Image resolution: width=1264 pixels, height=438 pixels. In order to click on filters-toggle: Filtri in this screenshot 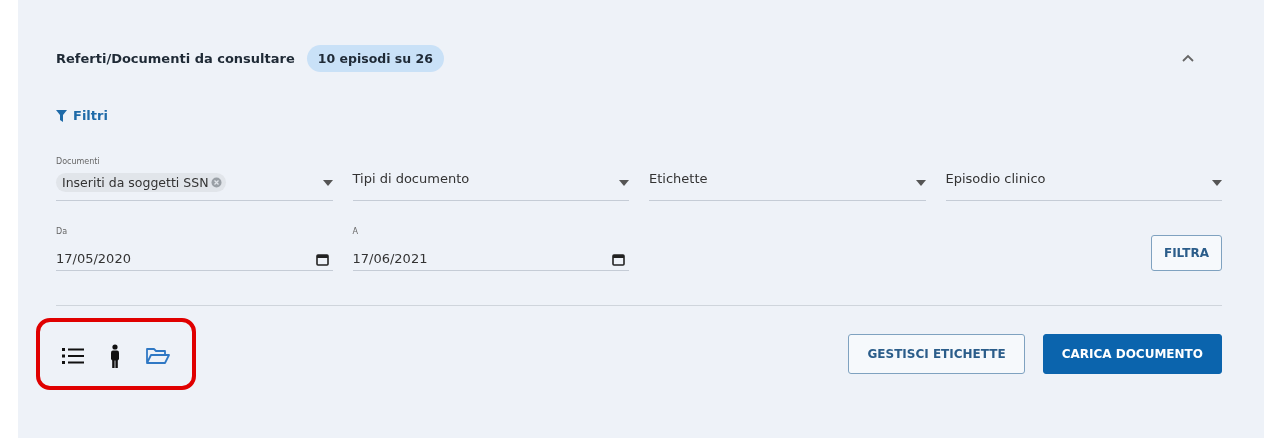, I will do `click(82, 115)`.